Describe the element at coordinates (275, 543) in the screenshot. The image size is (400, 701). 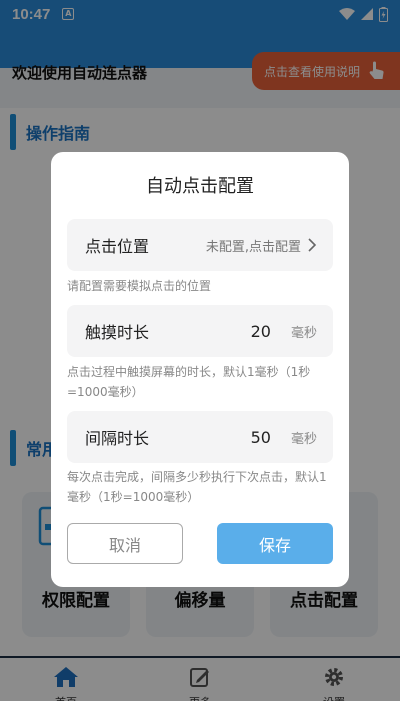
I see `save-button: 保存` at that location.